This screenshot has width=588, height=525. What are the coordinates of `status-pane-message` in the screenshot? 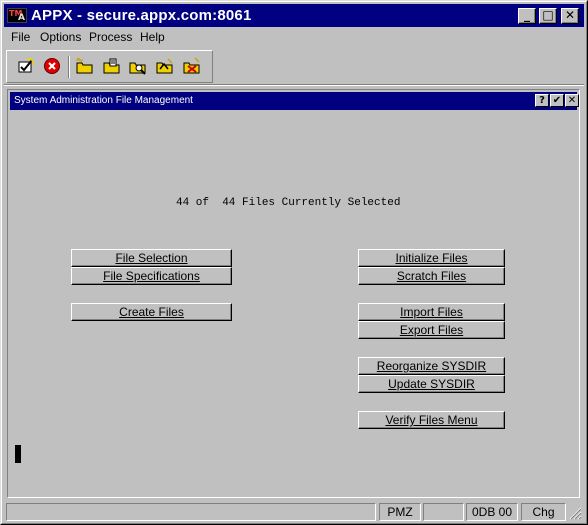 It's located at (191, 512).